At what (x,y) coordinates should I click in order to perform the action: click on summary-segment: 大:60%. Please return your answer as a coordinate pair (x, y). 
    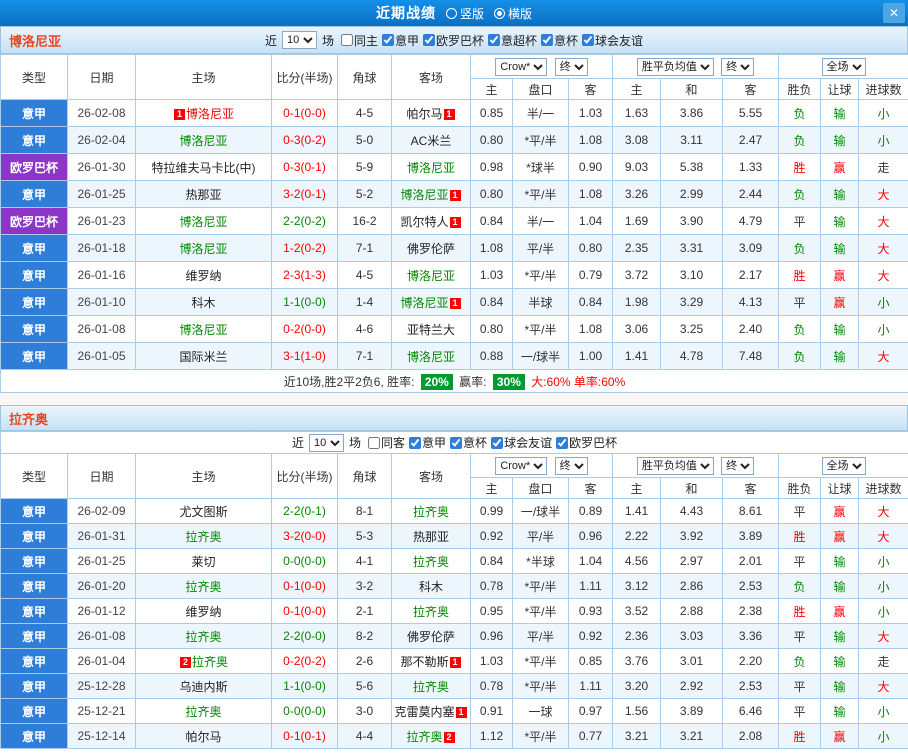
    Looking at the image, I should click on (549, 381).